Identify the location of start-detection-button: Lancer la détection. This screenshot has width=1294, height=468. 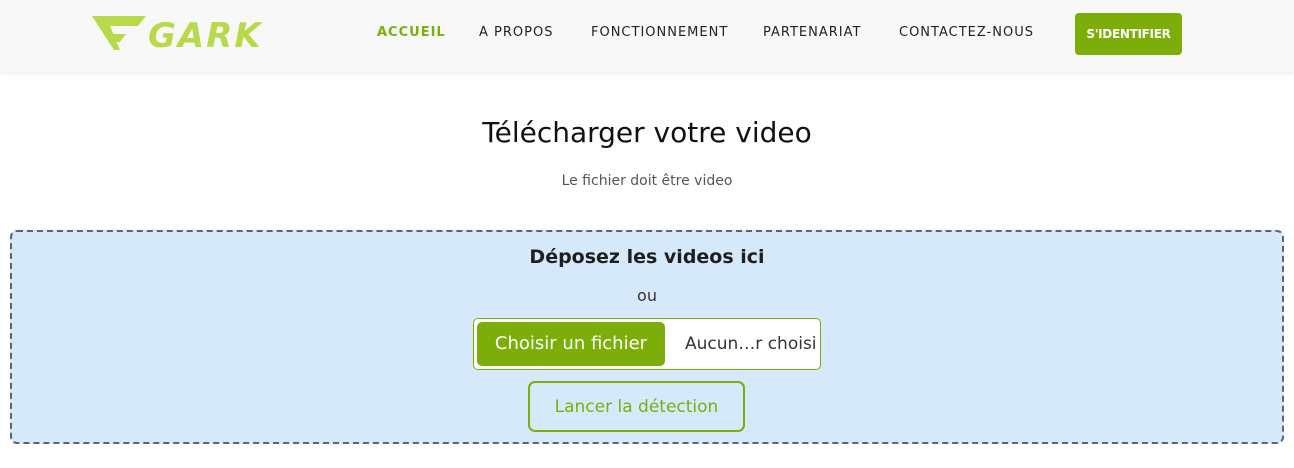
(636, 406).